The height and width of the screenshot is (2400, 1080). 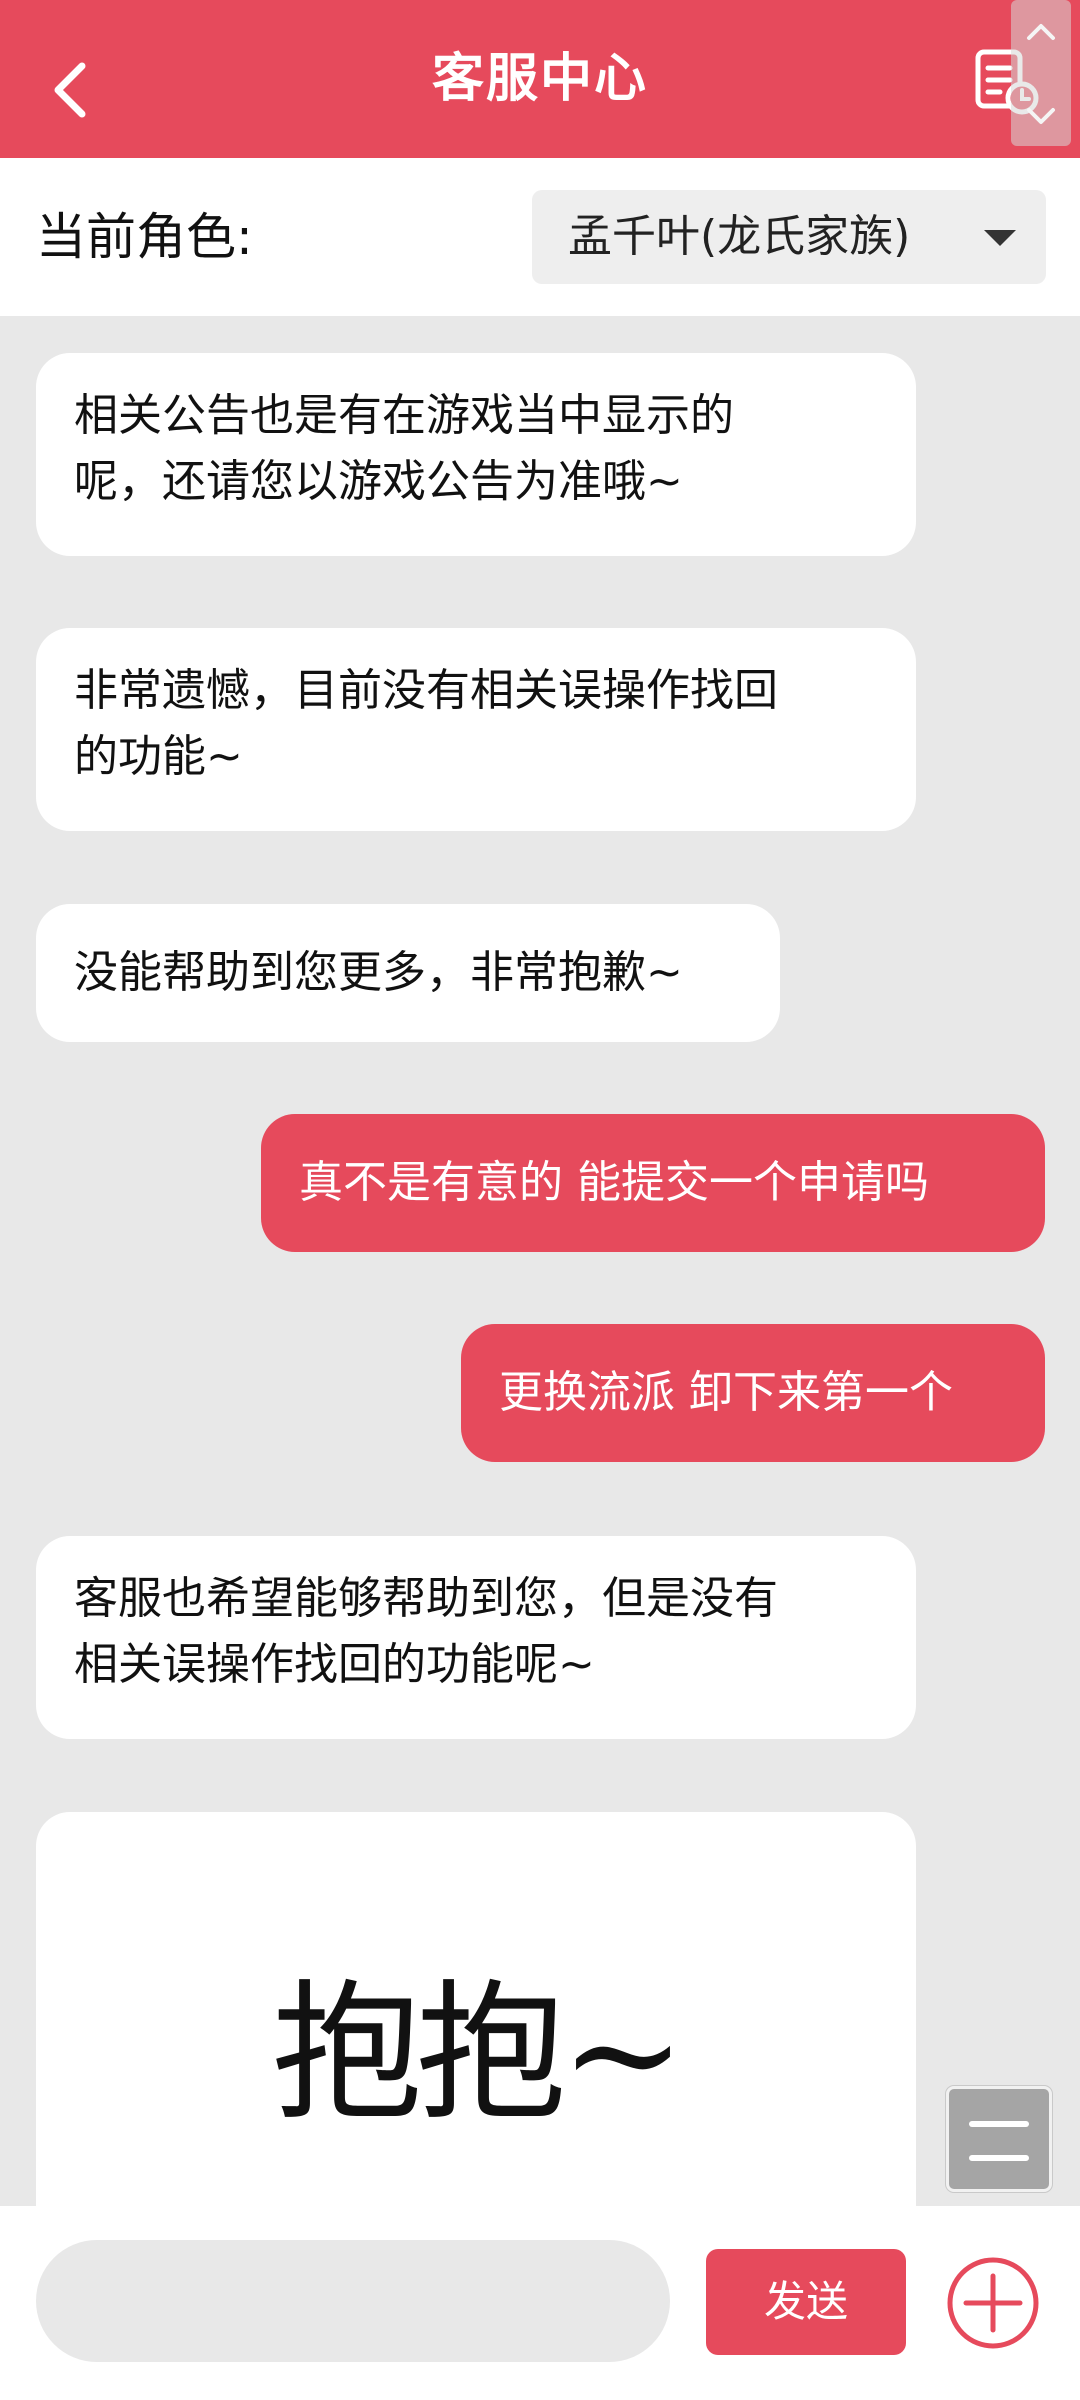 What do you see at coordinates (426, 1598) in the screenshot?
I see `message-line: 客服也希望能够帮助到您，但是没有` at bounding box center [426, 1598].